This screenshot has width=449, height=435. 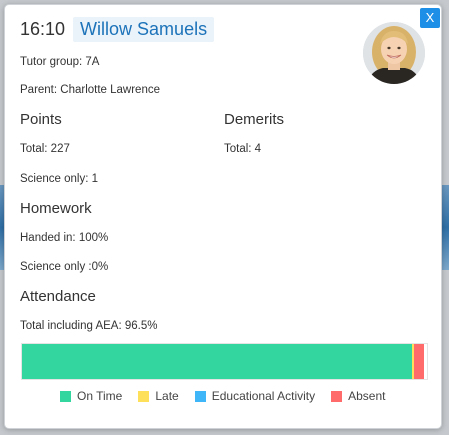 What do you see at coordinates (41, 119) in the screenshot?
I see `points-heading: Points` at bounding box center [41, 119].